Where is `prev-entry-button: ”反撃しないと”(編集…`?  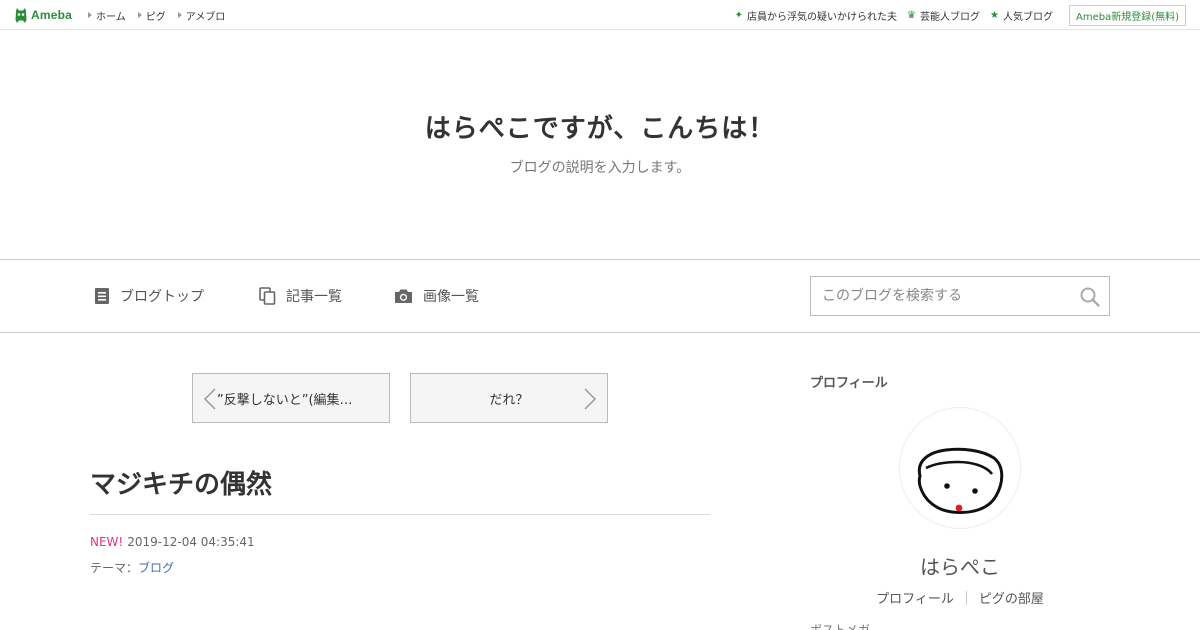 prev-entry-button: ”反撃しないと”(編集… is located at coordinates (291, 398).